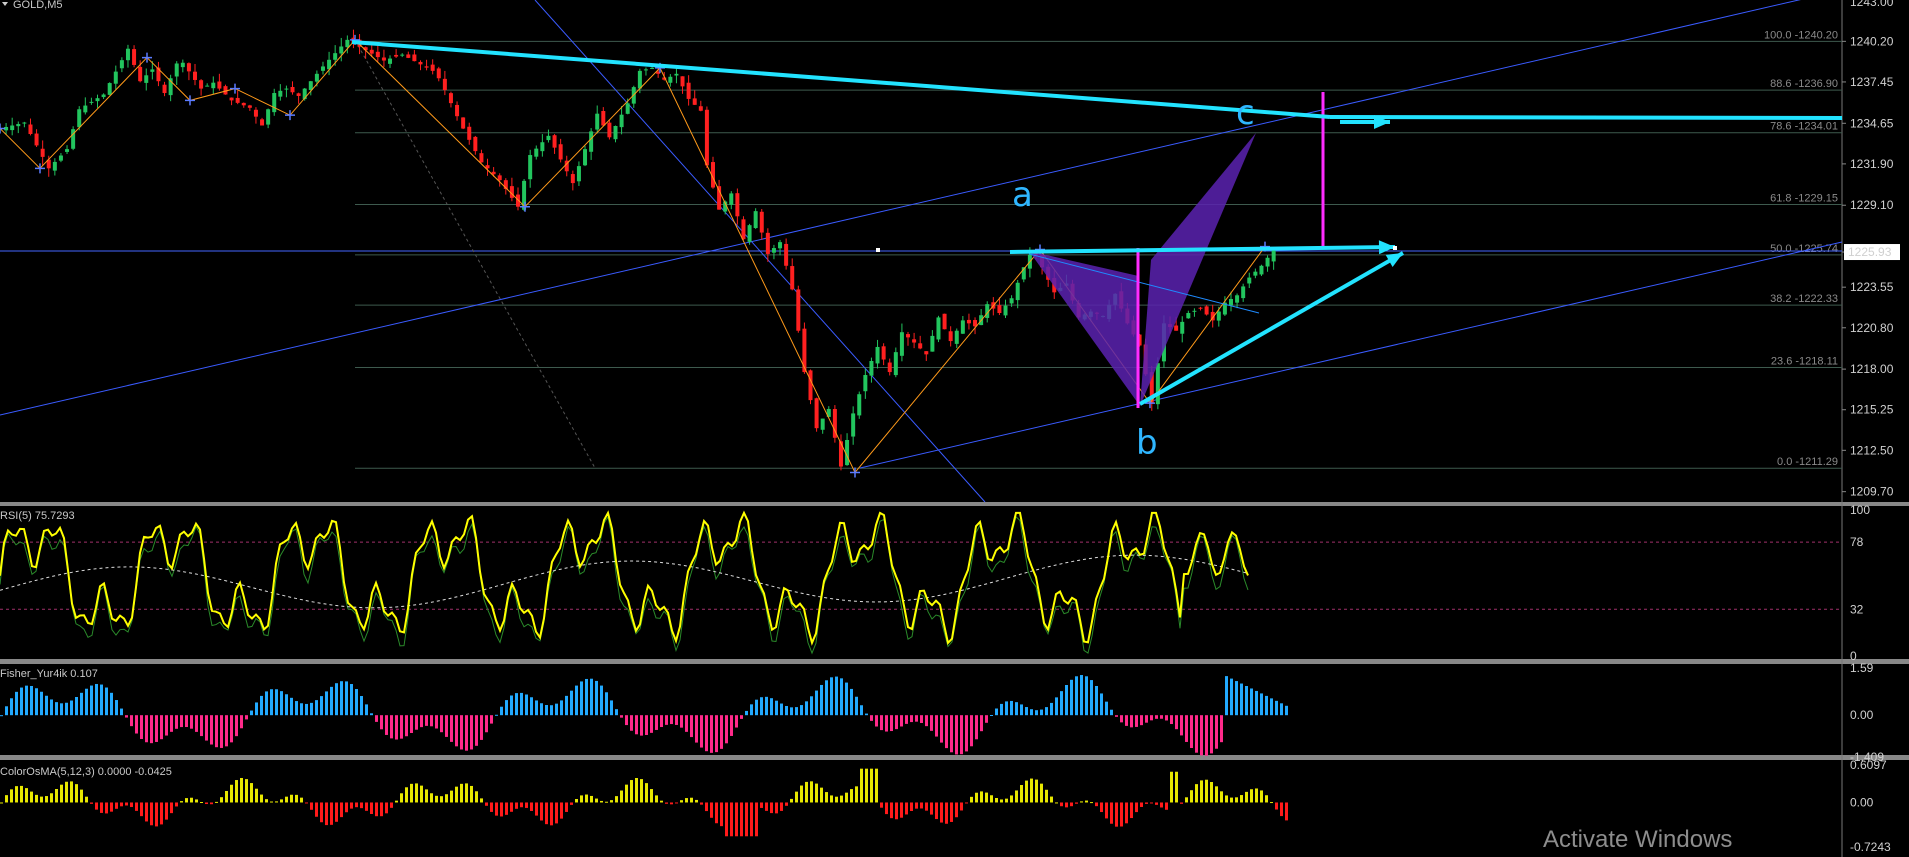  I want to click on fib-level-label: 100.0 -1240.20, so click(1801, 35).